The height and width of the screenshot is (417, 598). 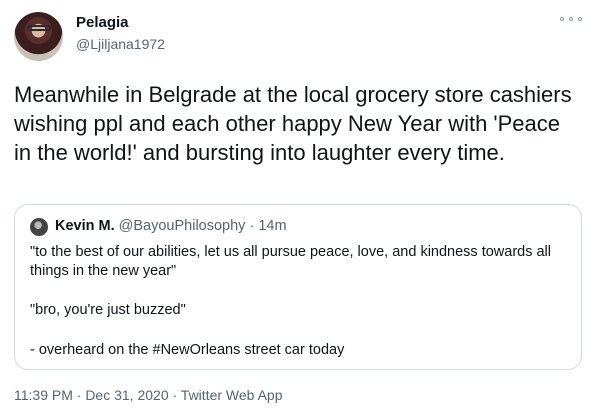 I want to click on quoted-time: 14m, so click(x=272, y=226).